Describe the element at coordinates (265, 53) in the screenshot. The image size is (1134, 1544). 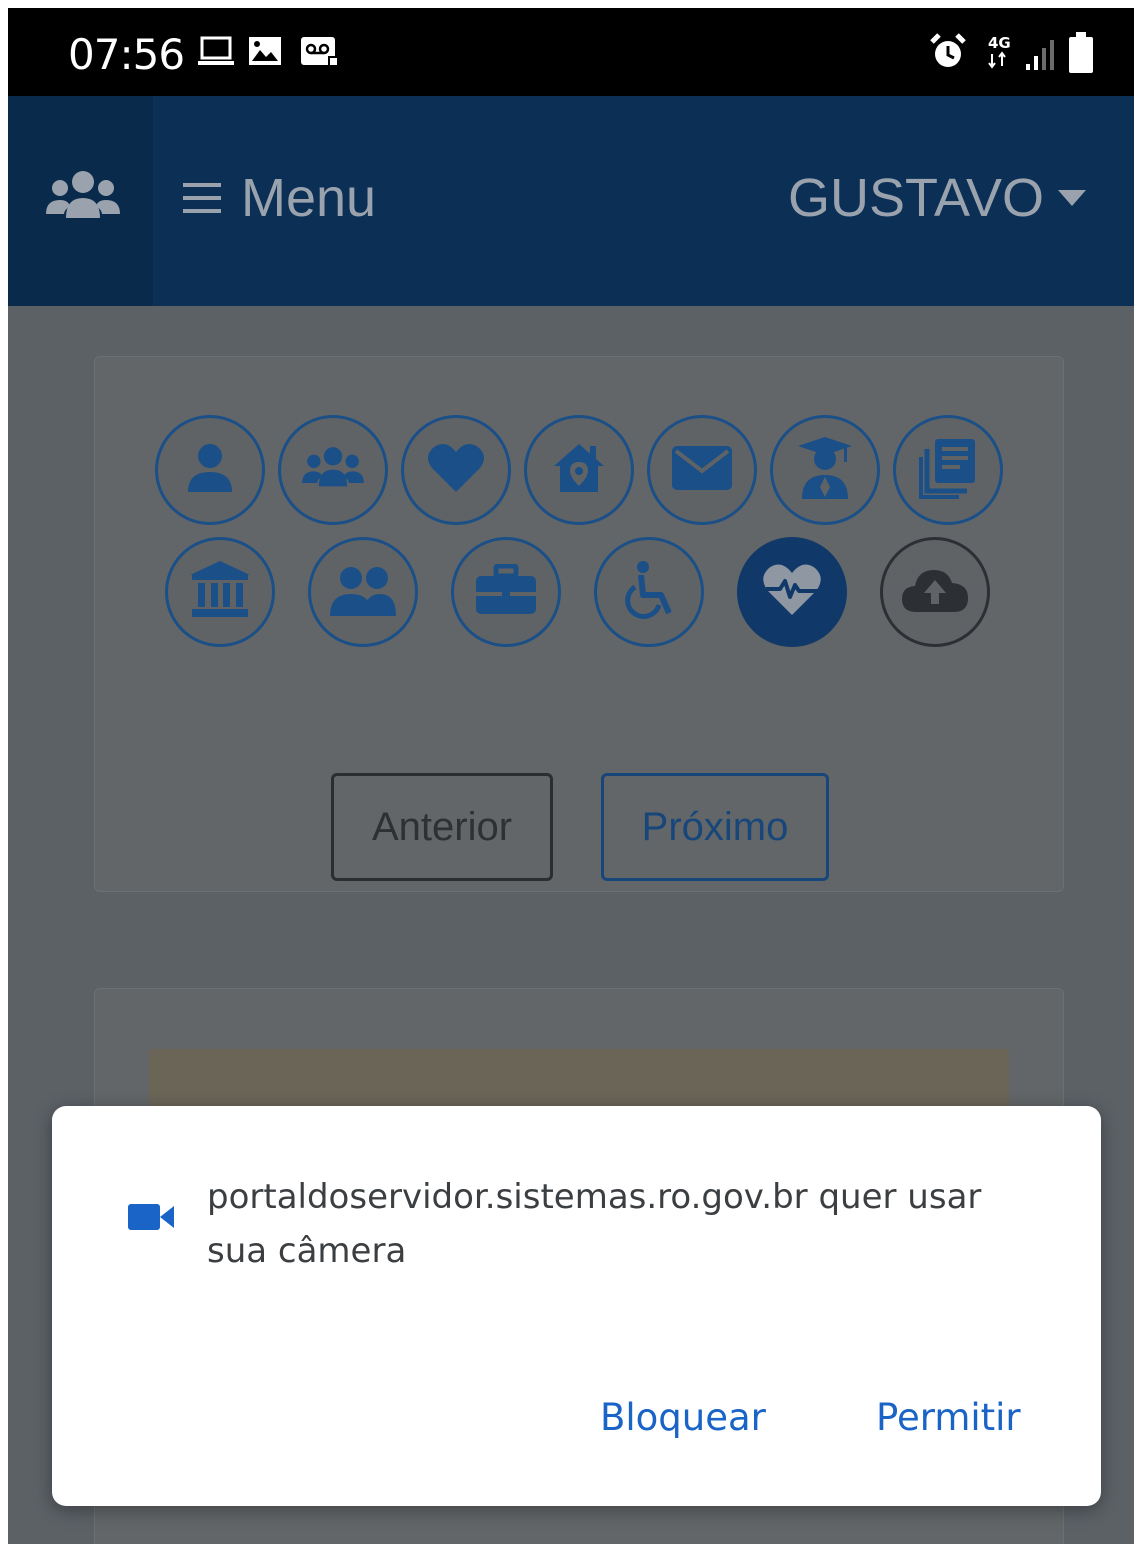
I see `image-icon` at that location.